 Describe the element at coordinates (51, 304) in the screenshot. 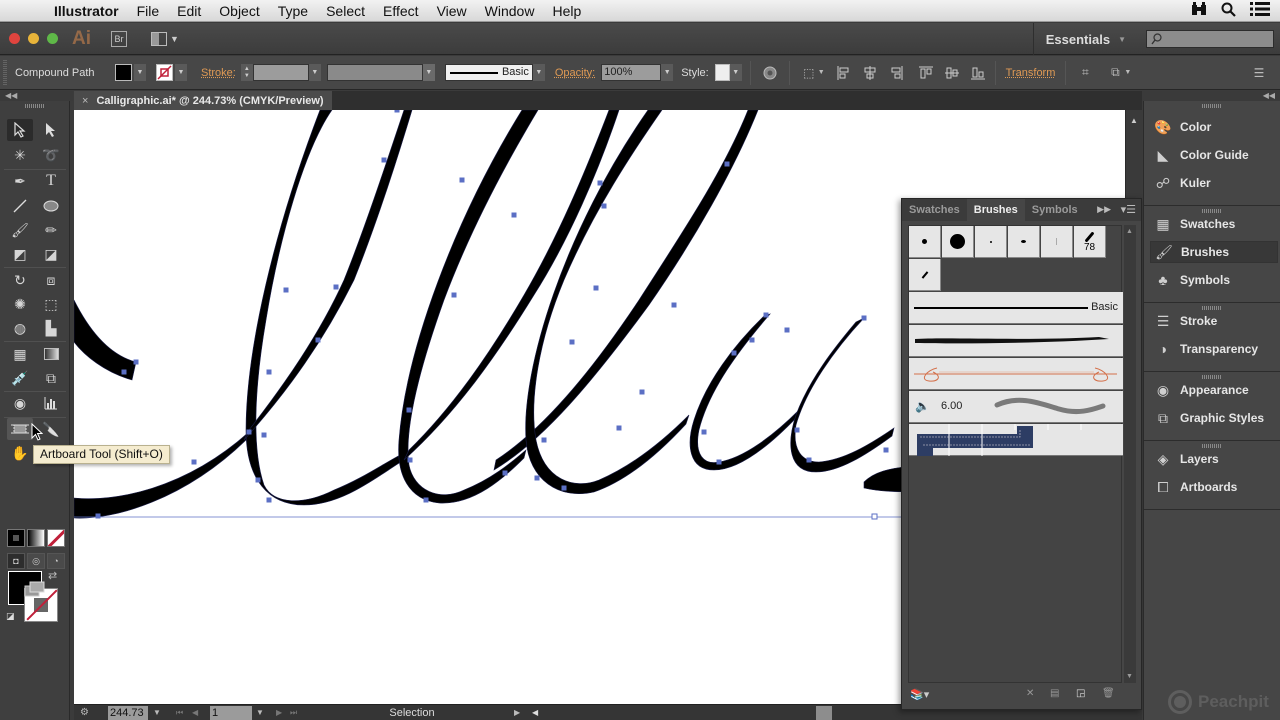

I see `free-transform-tool: ⬚` at that location.